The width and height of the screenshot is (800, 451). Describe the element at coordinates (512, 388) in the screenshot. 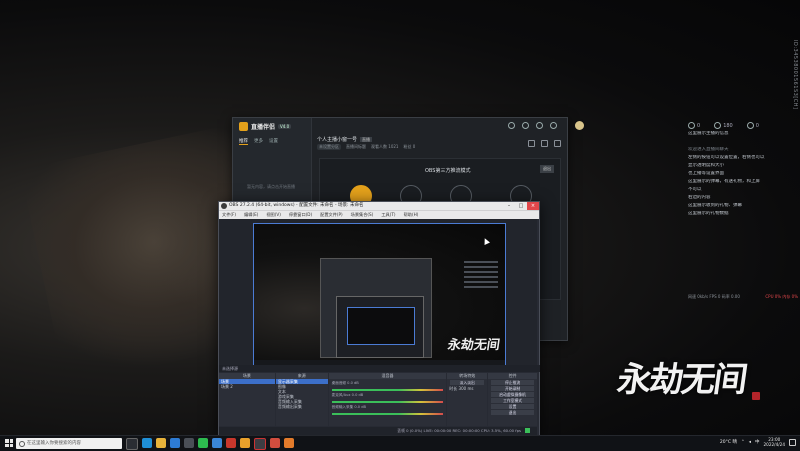

I see `start-recording-button: 开始录制` at that location.